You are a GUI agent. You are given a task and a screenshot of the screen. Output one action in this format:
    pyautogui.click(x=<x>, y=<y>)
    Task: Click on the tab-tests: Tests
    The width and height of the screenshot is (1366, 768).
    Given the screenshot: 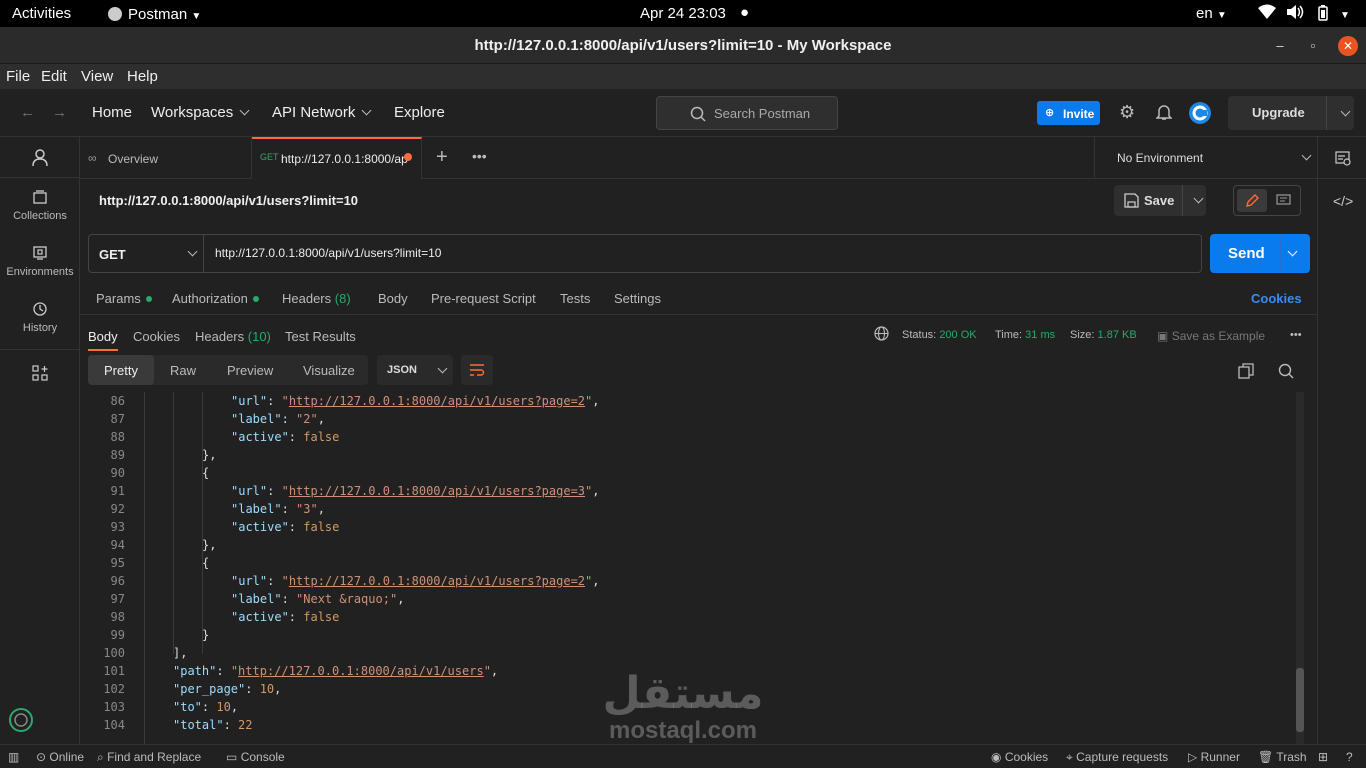 What is the action you would take?
    pyautogui.click(x=575, y=298)
    